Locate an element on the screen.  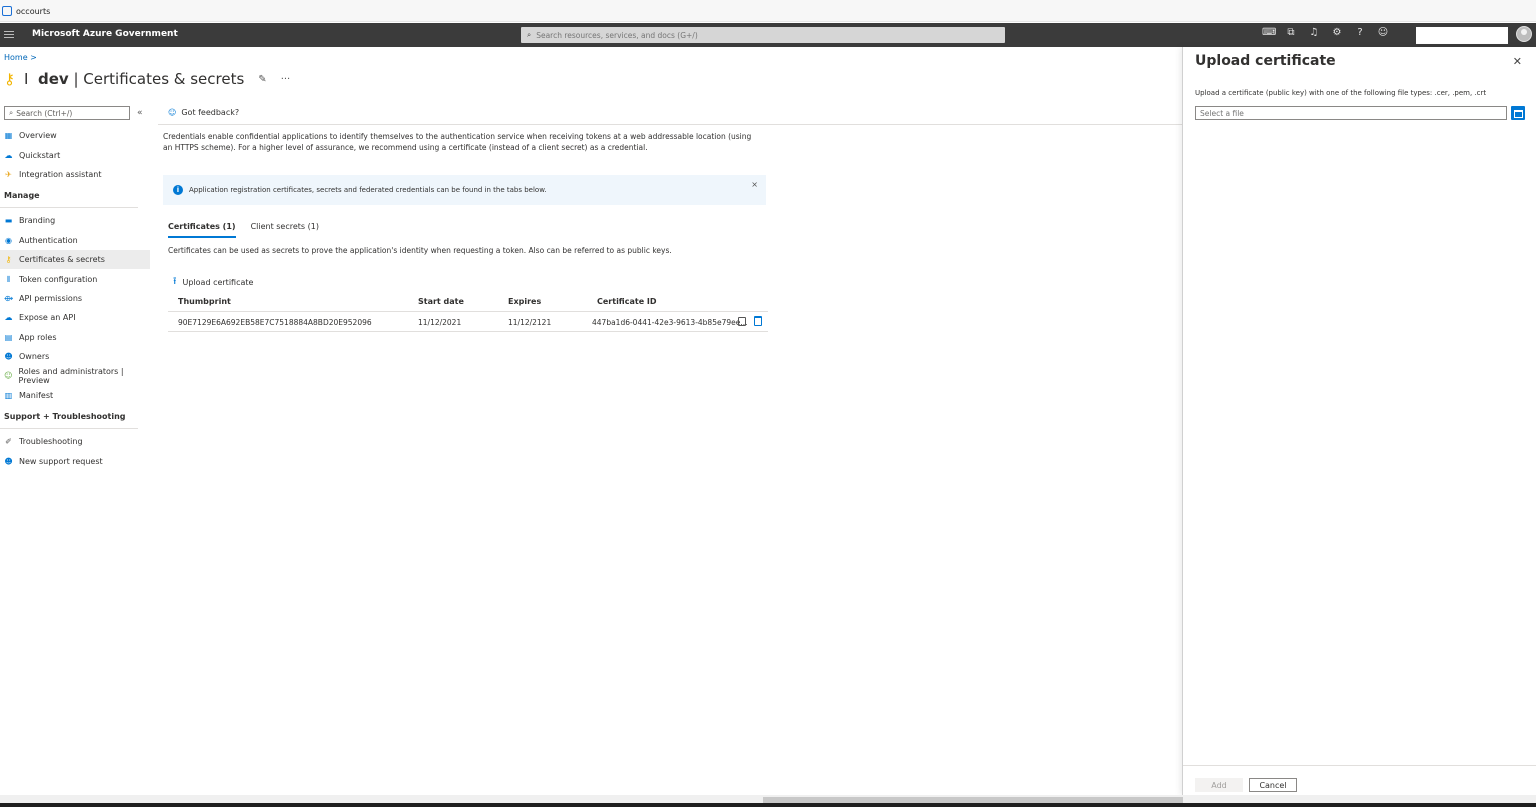
more-options-icon: ··· is located at coordinates (286, 79).